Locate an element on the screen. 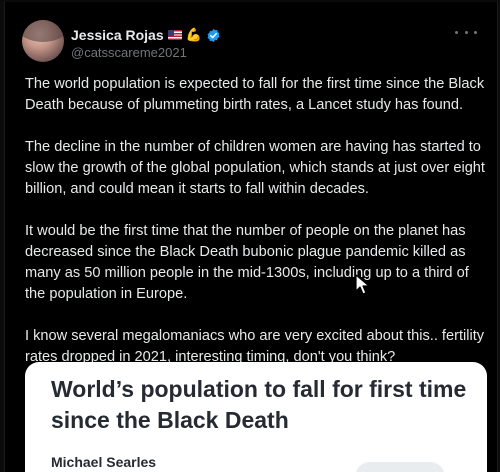  us-flag-icon is located at coordinates (174, 35).